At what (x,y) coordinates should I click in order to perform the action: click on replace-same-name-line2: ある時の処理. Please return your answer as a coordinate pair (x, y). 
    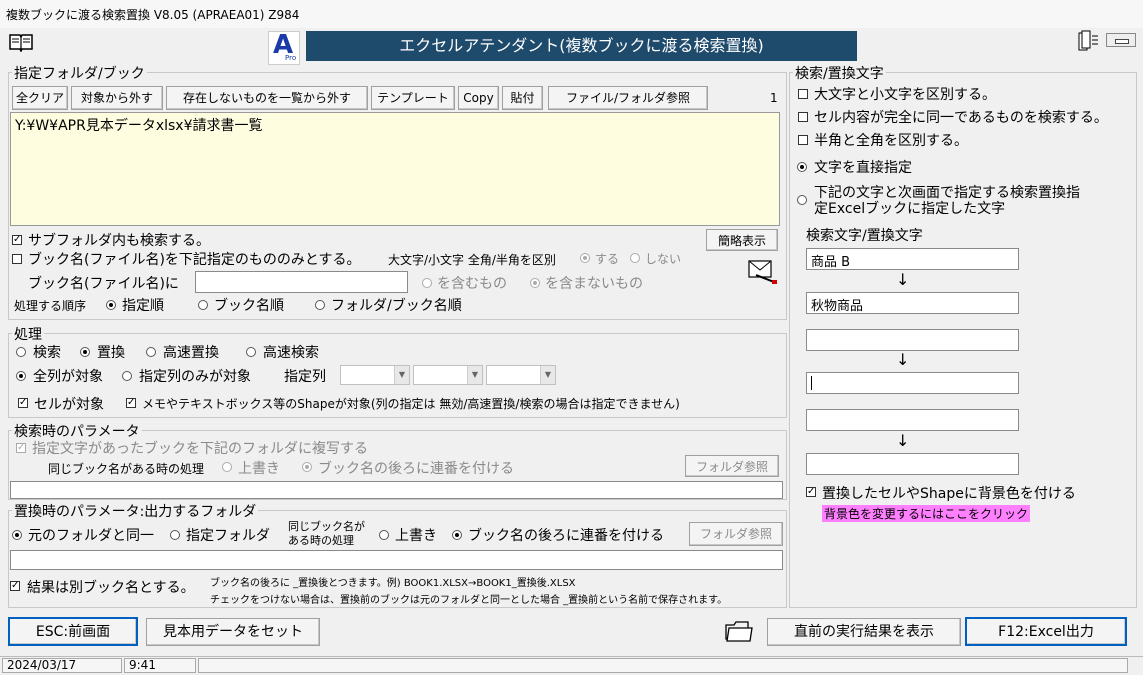
    Looking at the image, I should click on (321, 540).